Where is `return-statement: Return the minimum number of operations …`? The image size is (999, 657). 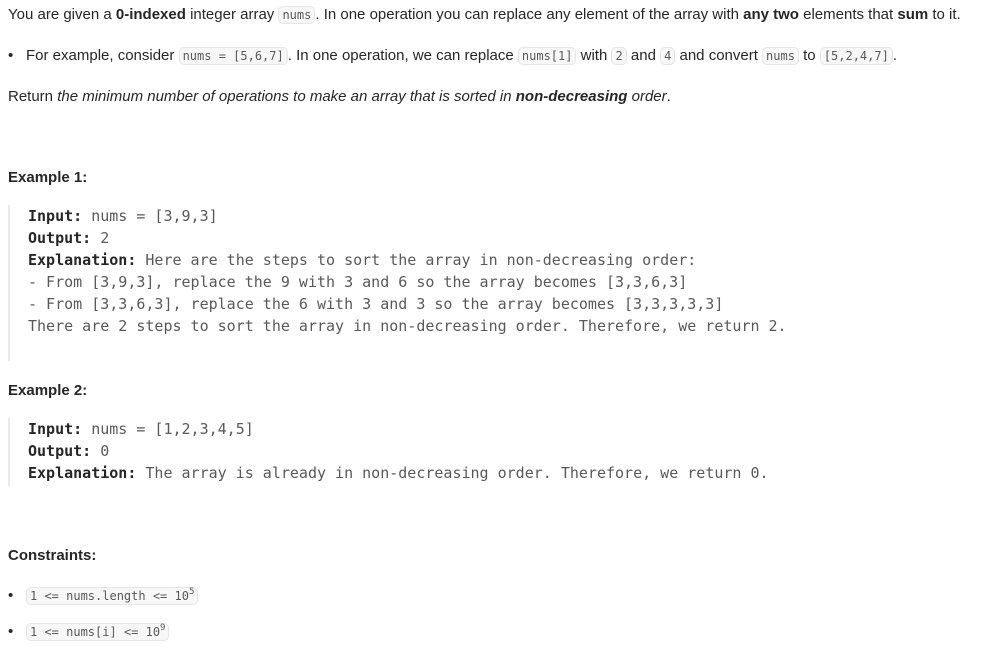
return-statement: Return the minimum number of operations … is located at coordinates (339, 96).